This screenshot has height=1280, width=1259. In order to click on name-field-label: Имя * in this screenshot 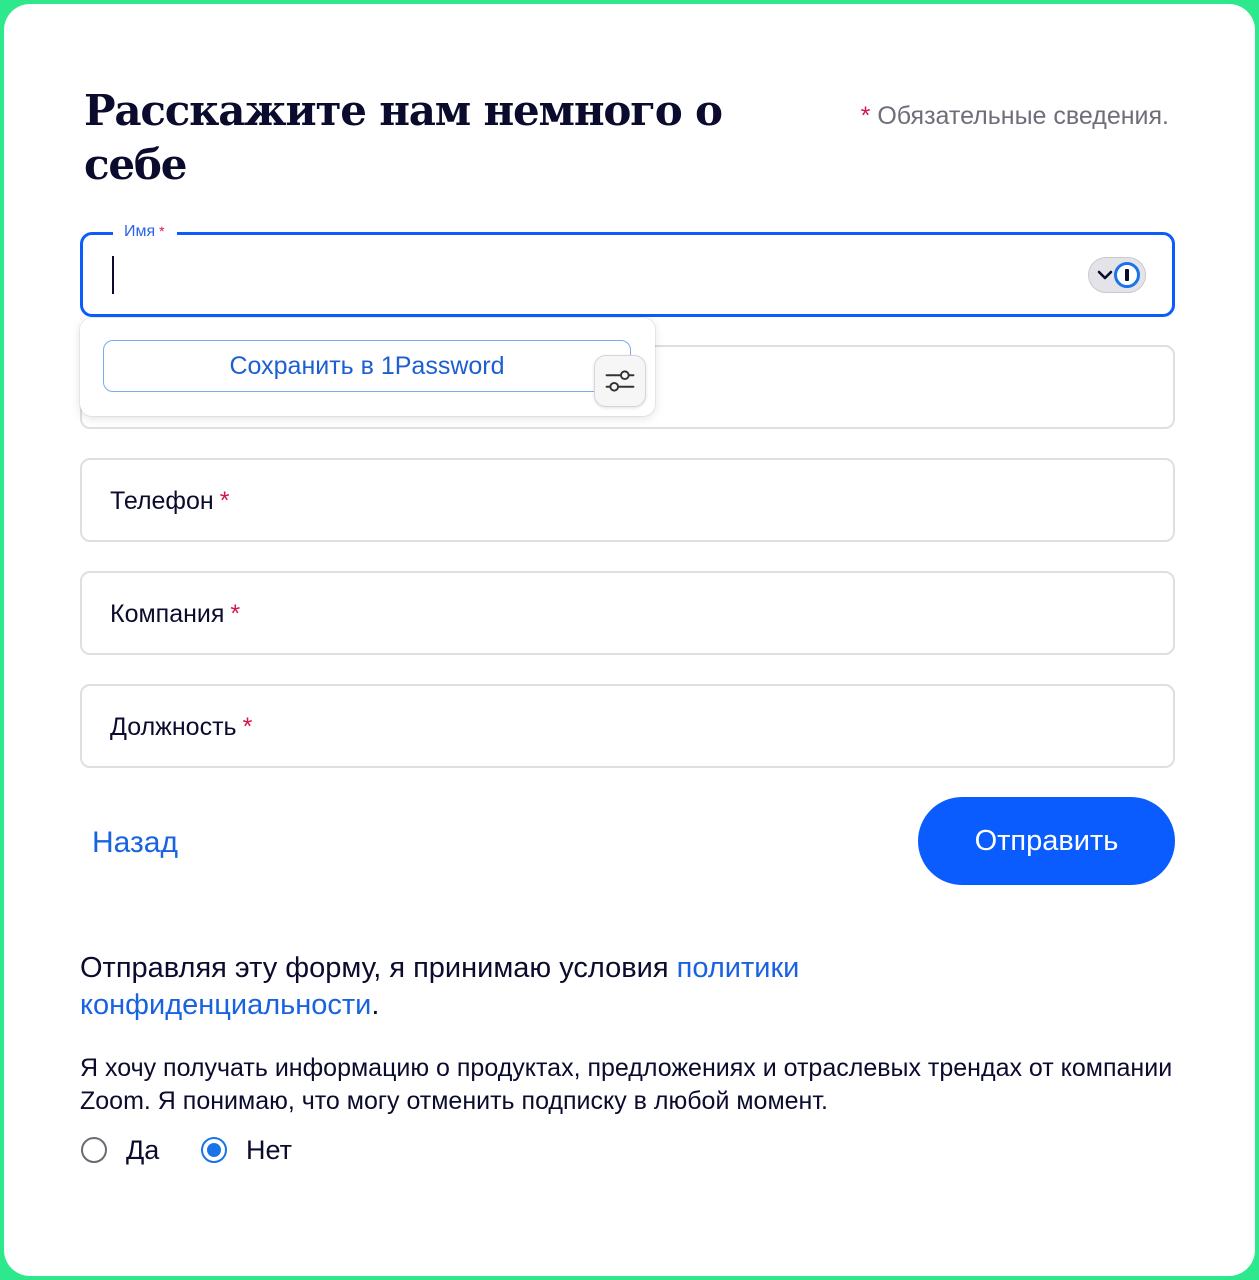, I will do `click(145, 232)`.